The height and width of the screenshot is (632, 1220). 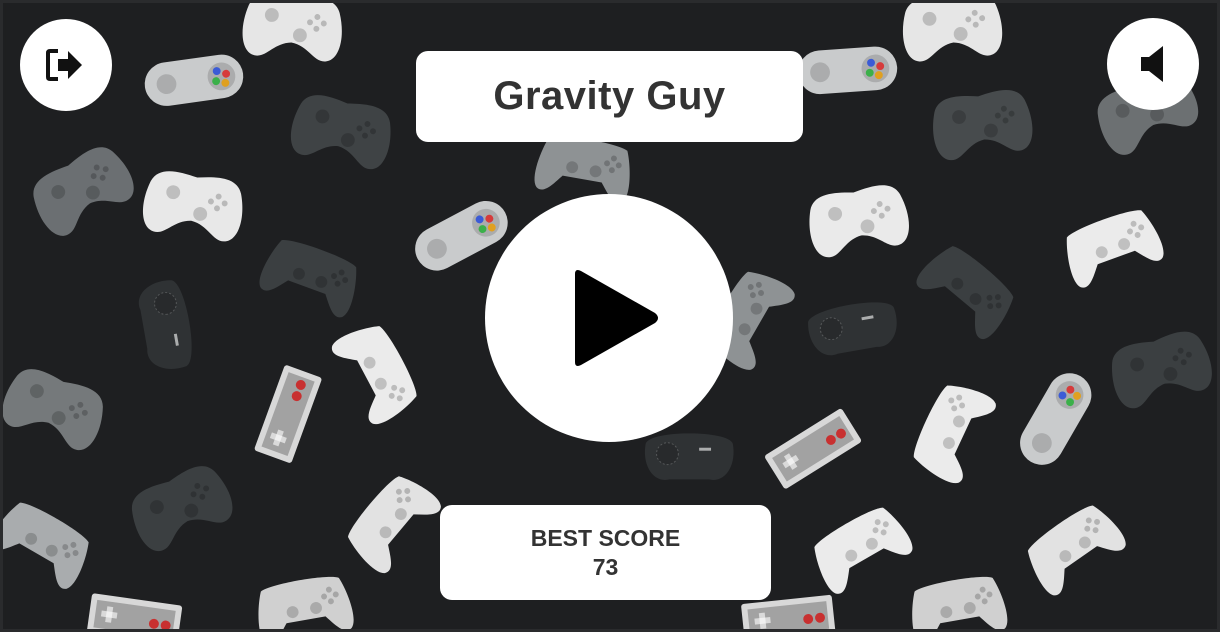 I want to click on exit-button, so click(x=66, y=65).